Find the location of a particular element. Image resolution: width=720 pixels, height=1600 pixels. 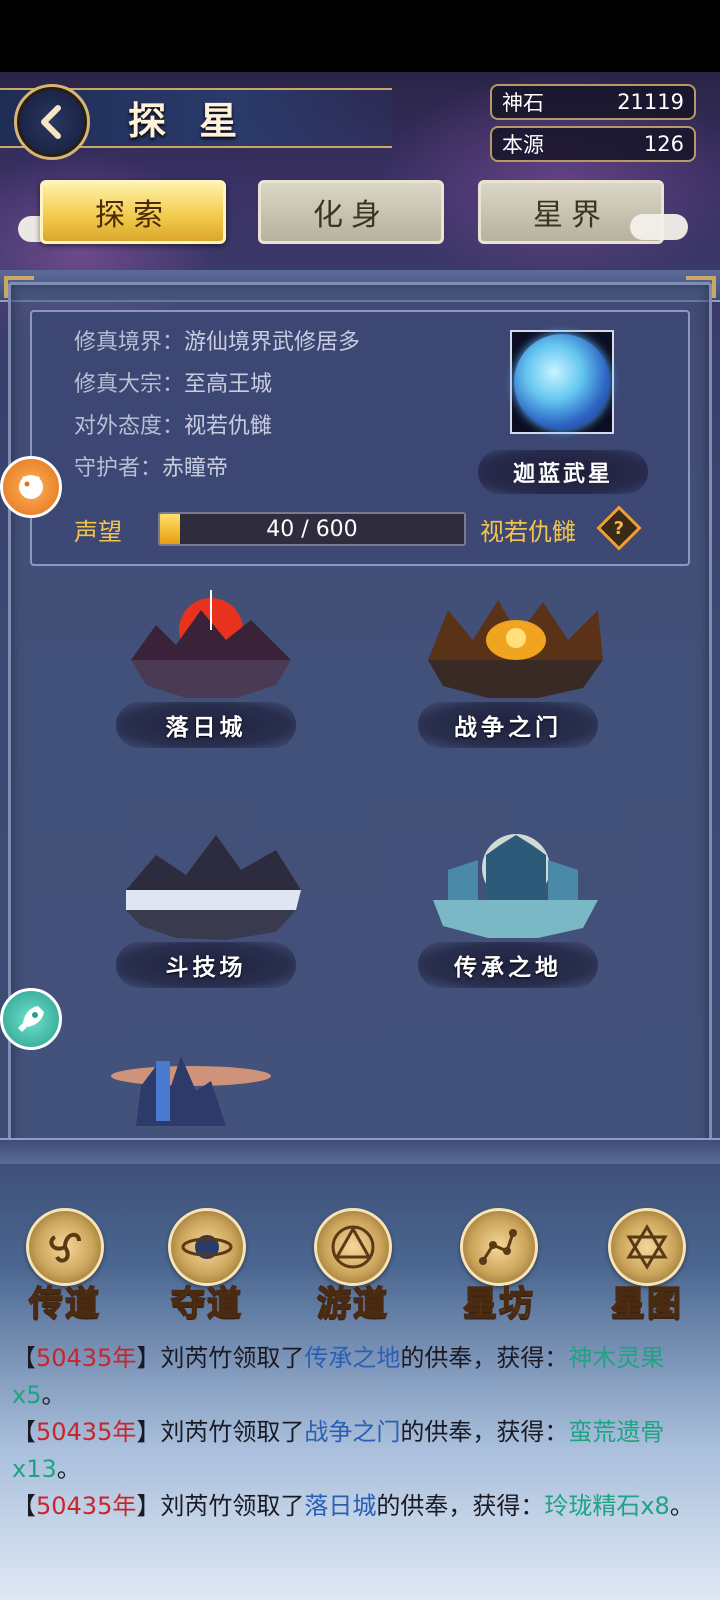

reputation-label: 声望 is located at coordinates (98, 532).